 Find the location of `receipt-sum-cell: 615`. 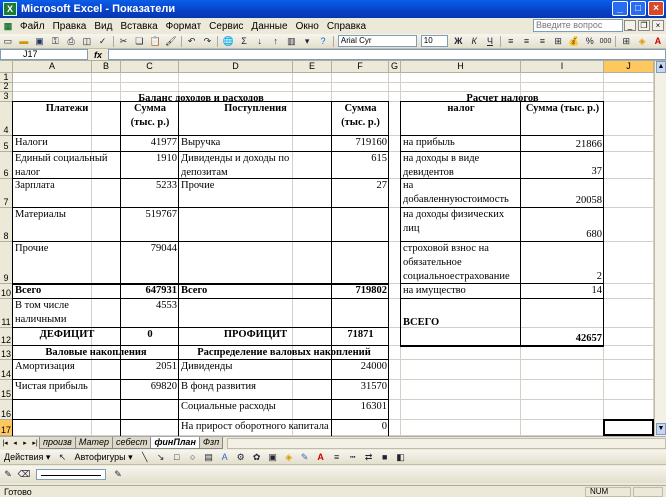

receipt-sum-cell: 615 is located at coordinates (360, 165).